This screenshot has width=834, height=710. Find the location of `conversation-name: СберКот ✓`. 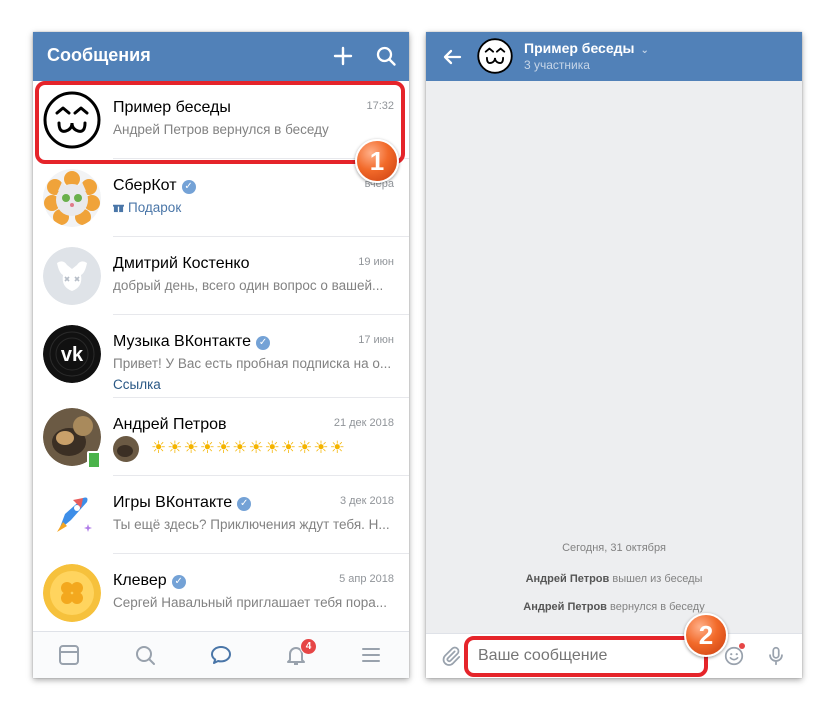

conversation-name: СберКот ✓ is located at coordinates (154, 186).